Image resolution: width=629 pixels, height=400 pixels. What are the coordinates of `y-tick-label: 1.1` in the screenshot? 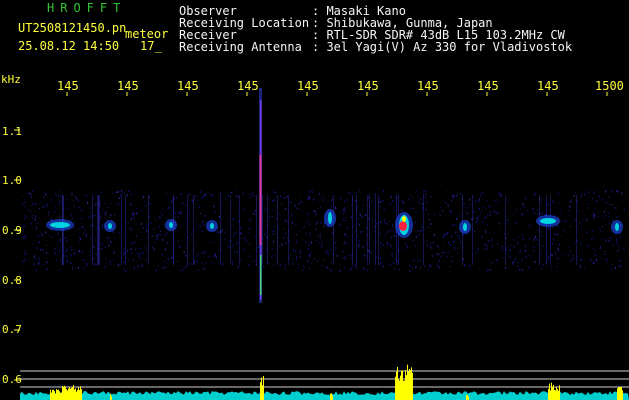 It's located at (12, 131).